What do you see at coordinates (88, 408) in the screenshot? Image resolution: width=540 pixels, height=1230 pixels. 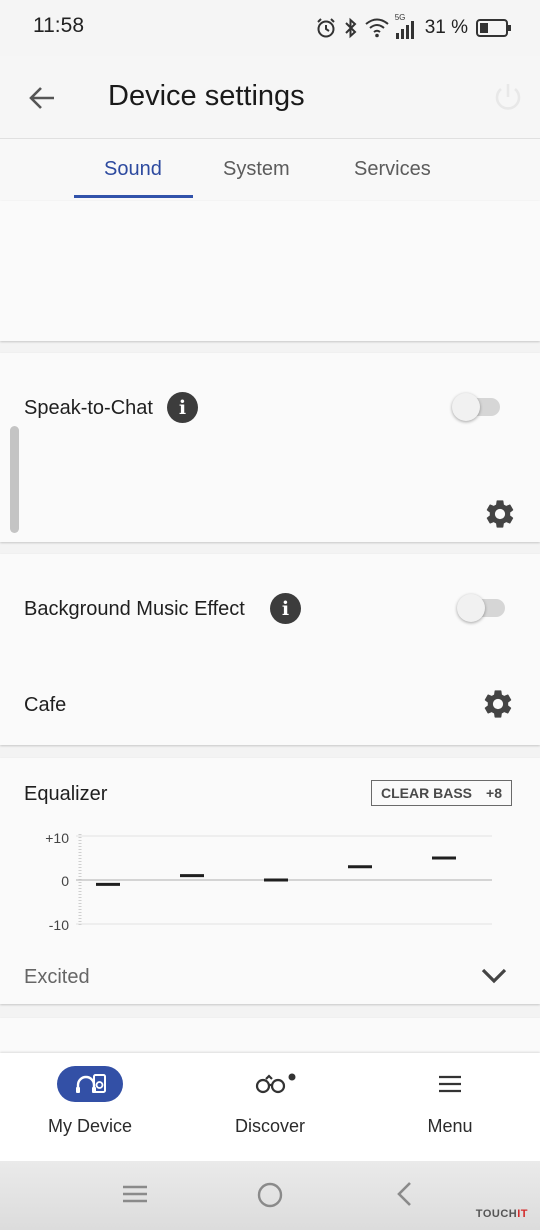 I see `speak-to-chat-label: Speak-to-Chat` at bounding box center [88, 408].